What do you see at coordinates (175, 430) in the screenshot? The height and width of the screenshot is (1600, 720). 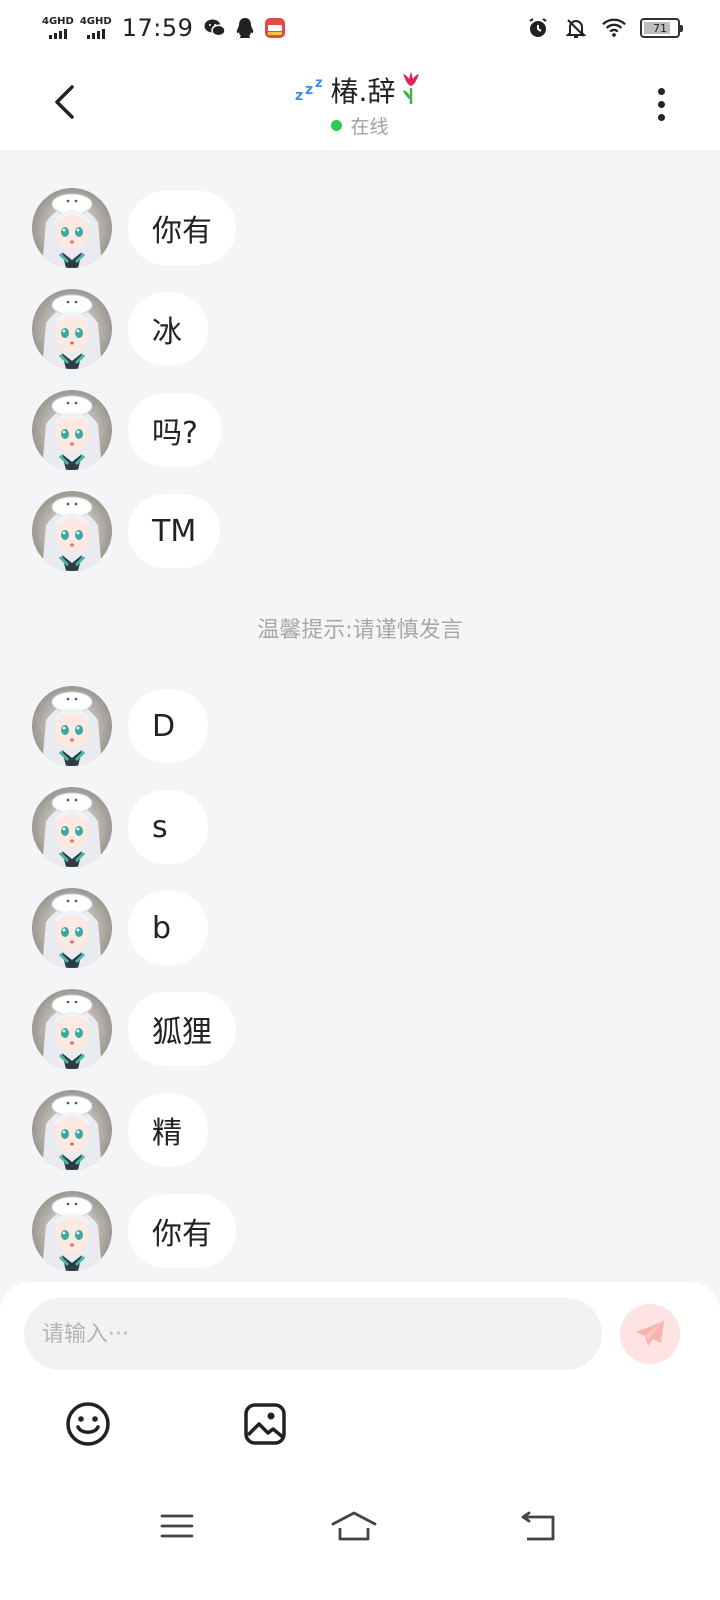 I see `message-bubble: 吗?` at bounding box center [175, 430].